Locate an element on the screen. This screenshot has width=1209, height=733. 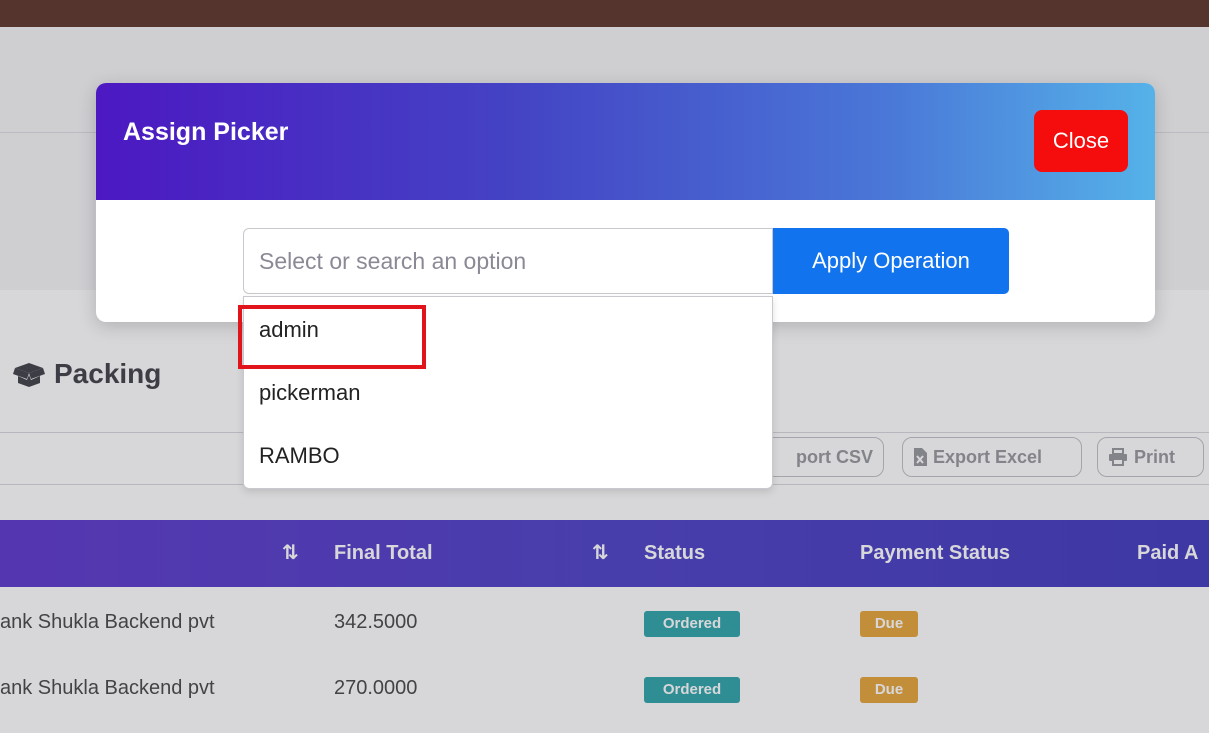
top-bar is located at coordinates (604, 13).